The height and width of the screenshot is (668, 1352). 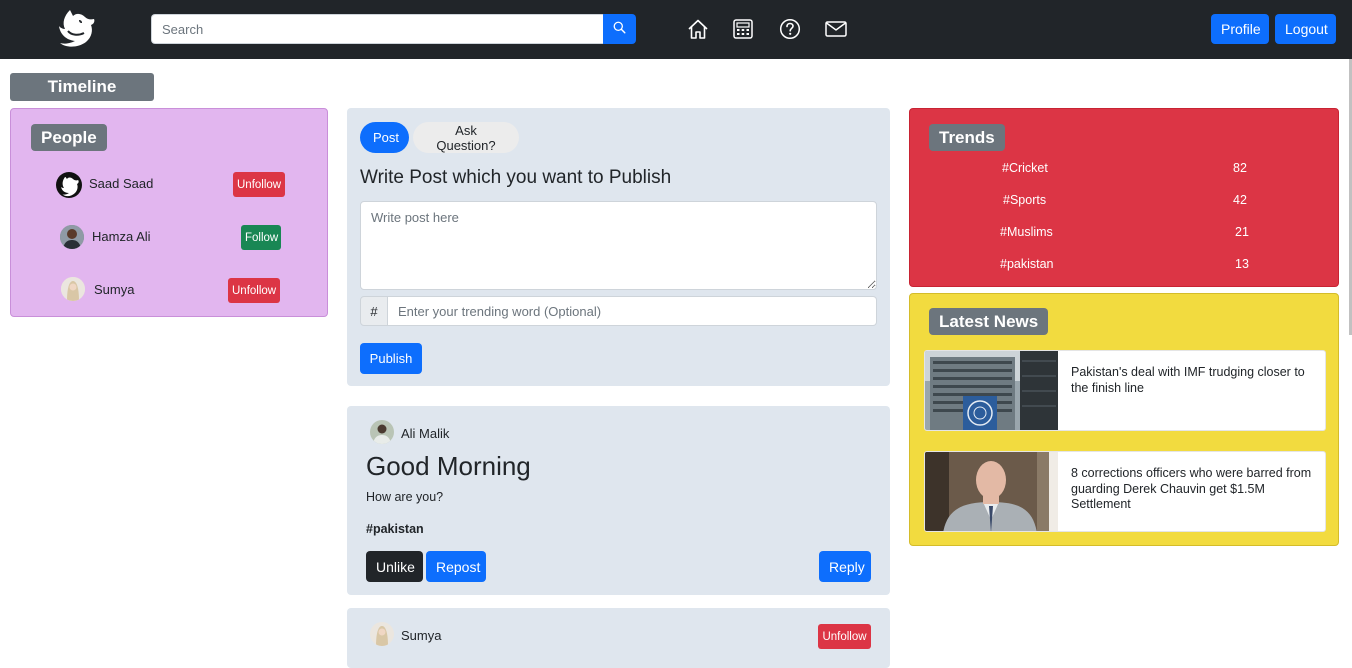 What do you see at coordinates (516, 177) in the screenshot?
I see `composer-heading: Write Post which you want to Publish` at bounding box center [516, 177].